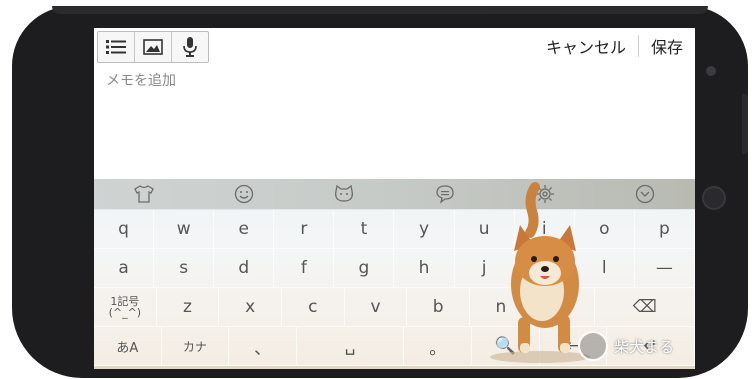 The height and width of the screenshot is (379, 753). What do you see at coordinates (745, 124) in the screenshot?
I see `volume-button` at bounding box center [745, 124].